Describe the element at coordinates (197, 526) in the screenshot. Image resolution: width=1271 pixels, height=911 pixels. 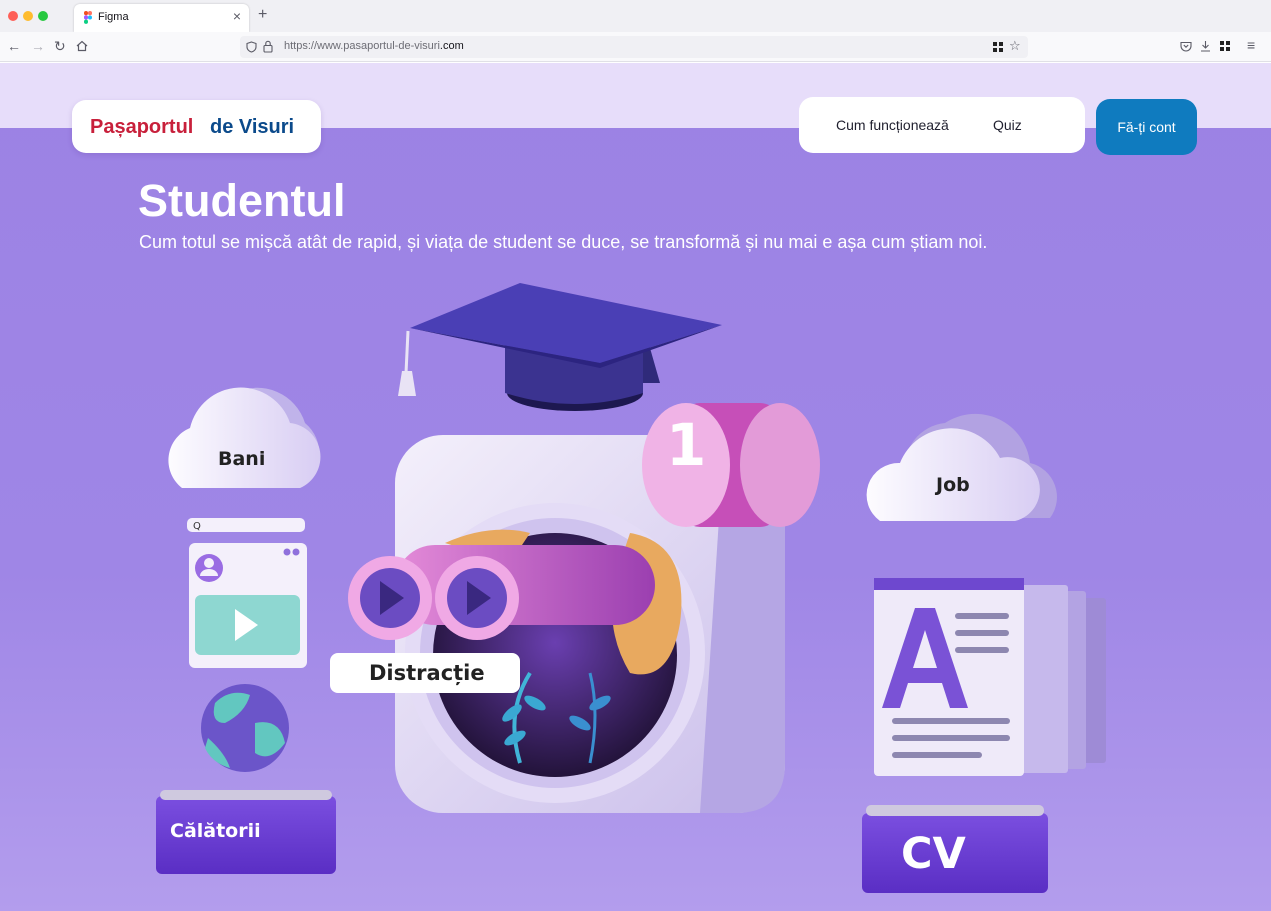
I see `svg-text: Q` at that location.